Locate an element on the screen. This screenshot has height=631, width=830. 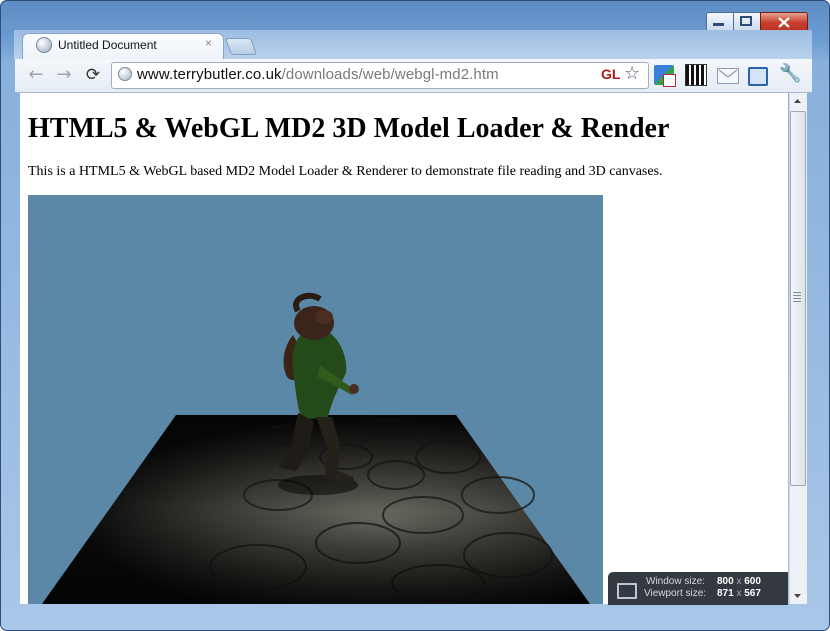
window-resize-icon is located at coordinates (627, 591).